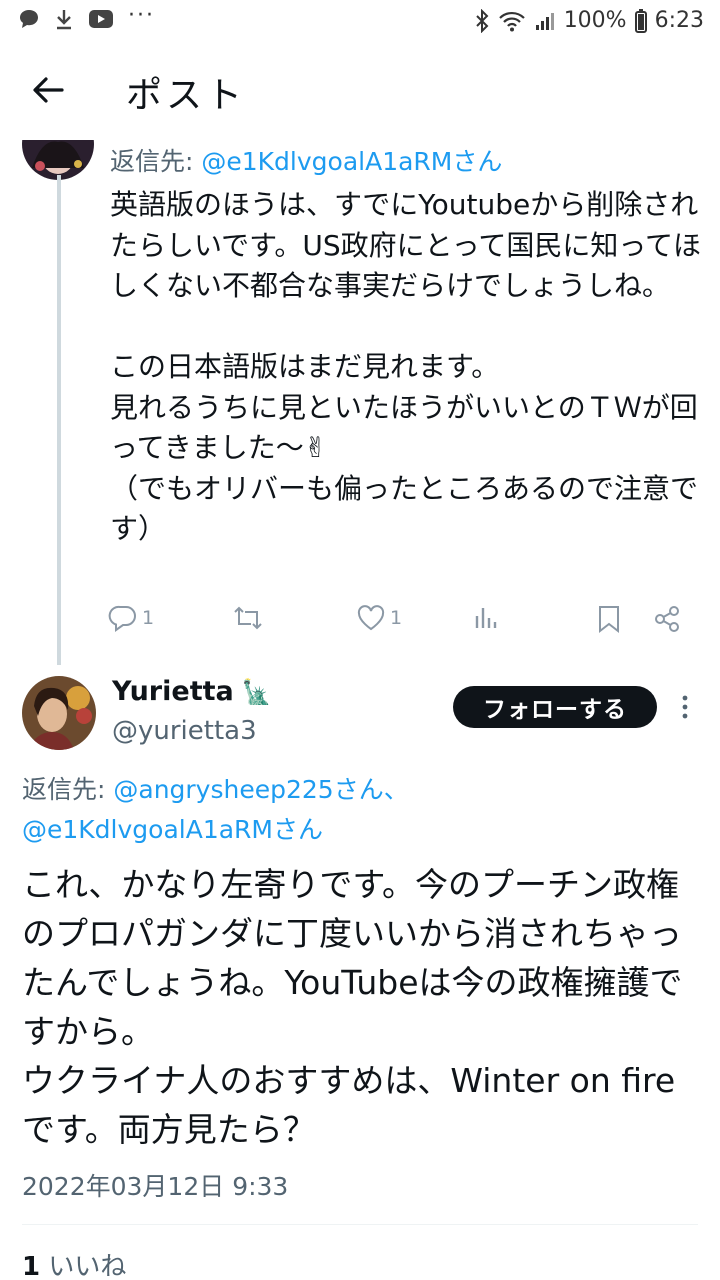 This screenshot has width=720, height=1280. What do you see at coordinates (48, 90) in the screenshot?
I see `back-arrow-icon` at bounding box center [48, 90].